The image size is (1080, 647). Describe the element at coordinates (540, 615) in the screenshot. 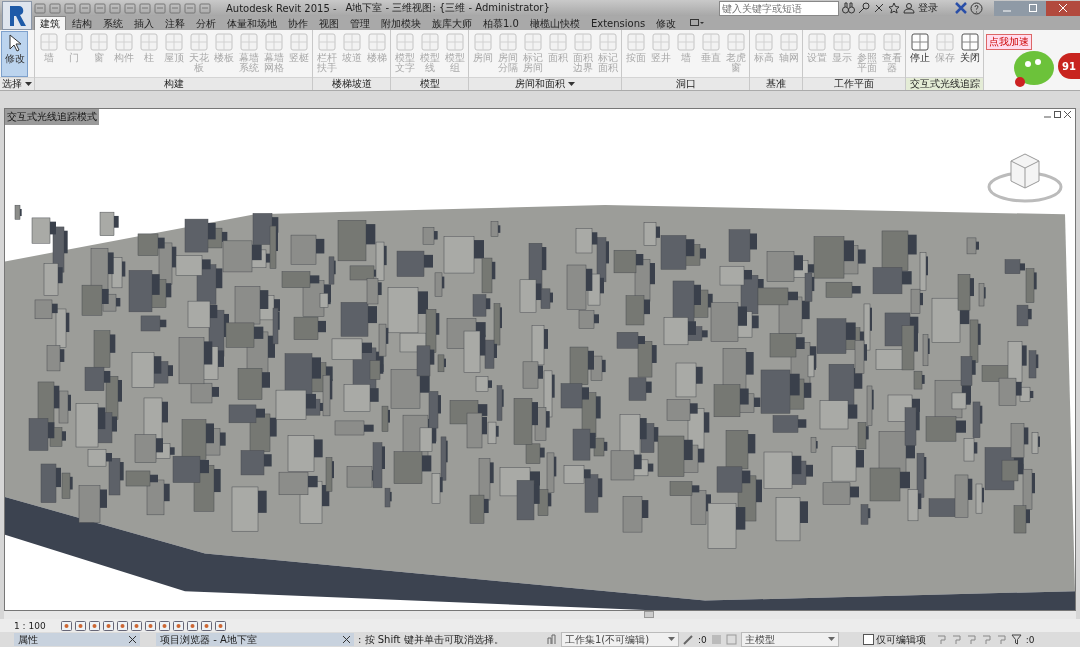

I see `horizontal-scrollbar` at that location.